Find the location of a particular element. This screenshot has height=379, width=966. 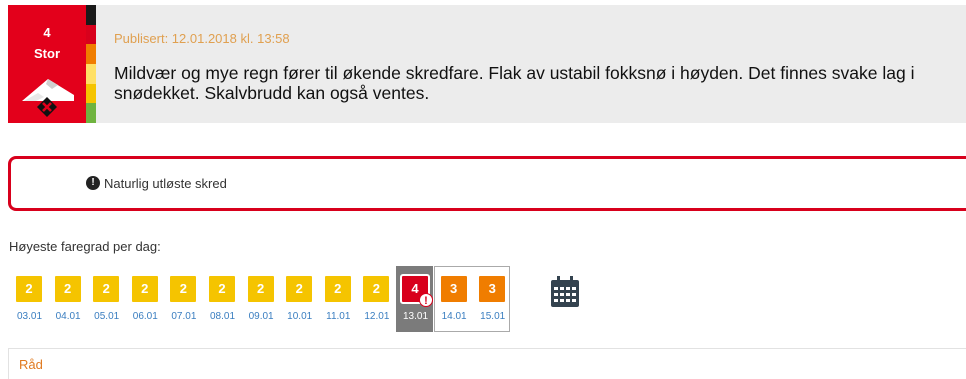

avalanche-danger-icon is located at coordinates (48, 98).